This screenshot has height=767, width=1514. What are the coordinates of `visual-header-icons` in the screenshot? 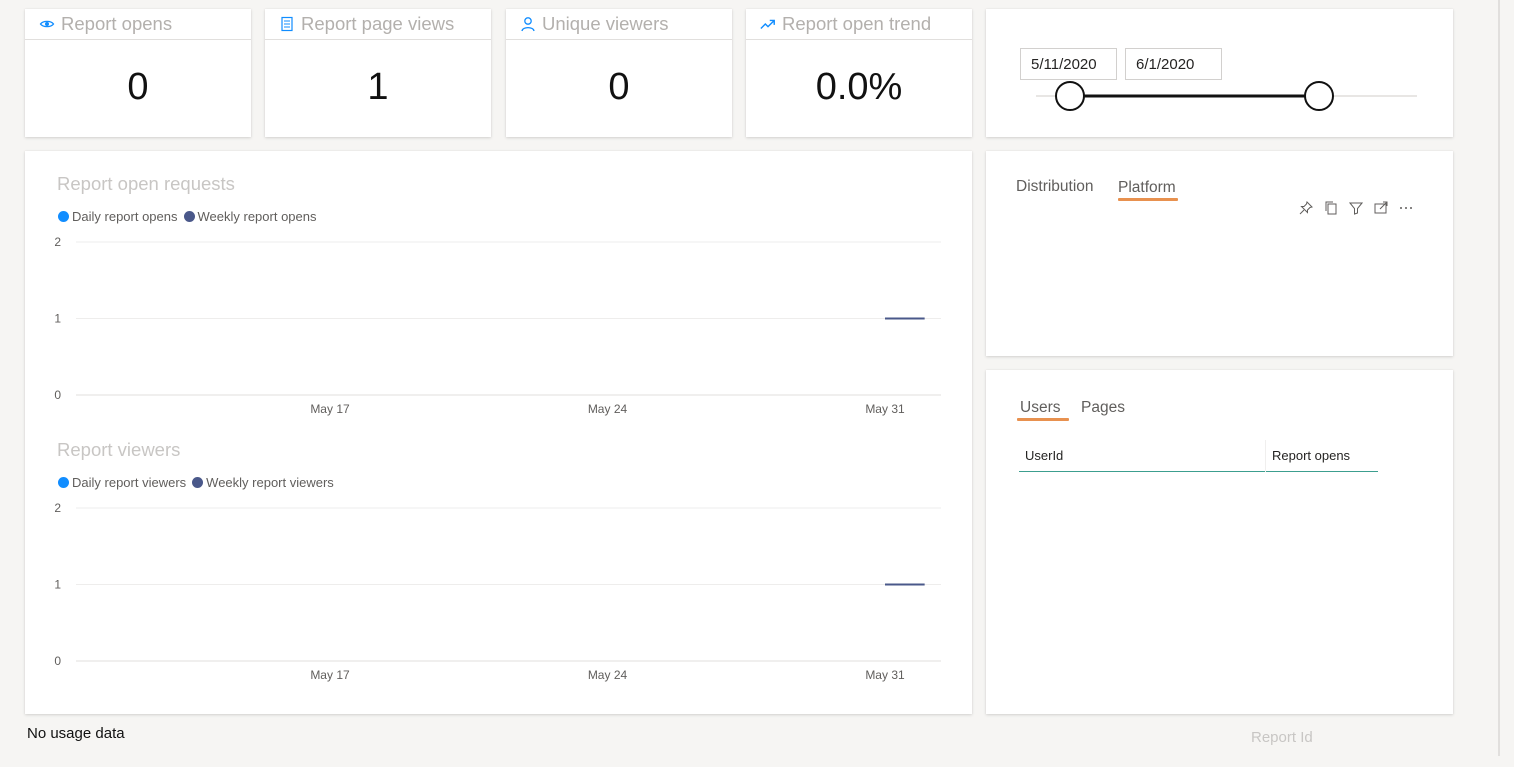 It's located at (1356, 208).